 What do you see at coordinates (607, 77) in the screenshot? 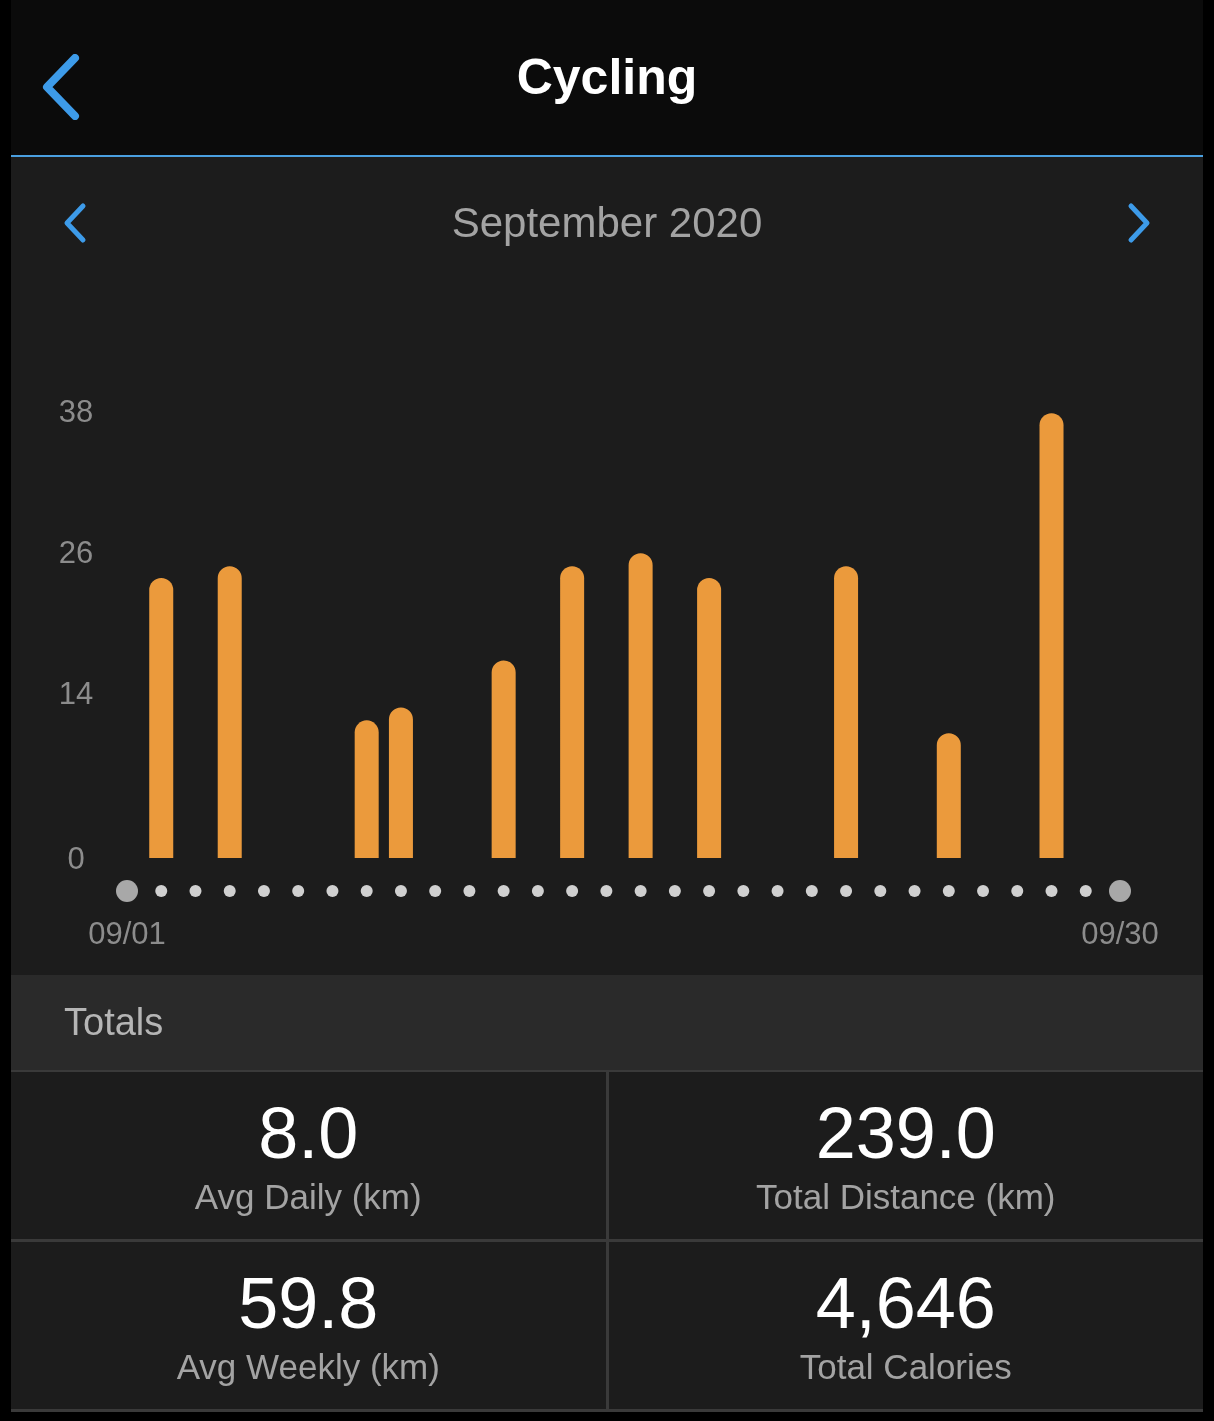
I see `screen-title: Cycling` at bounding box center [607, 77].